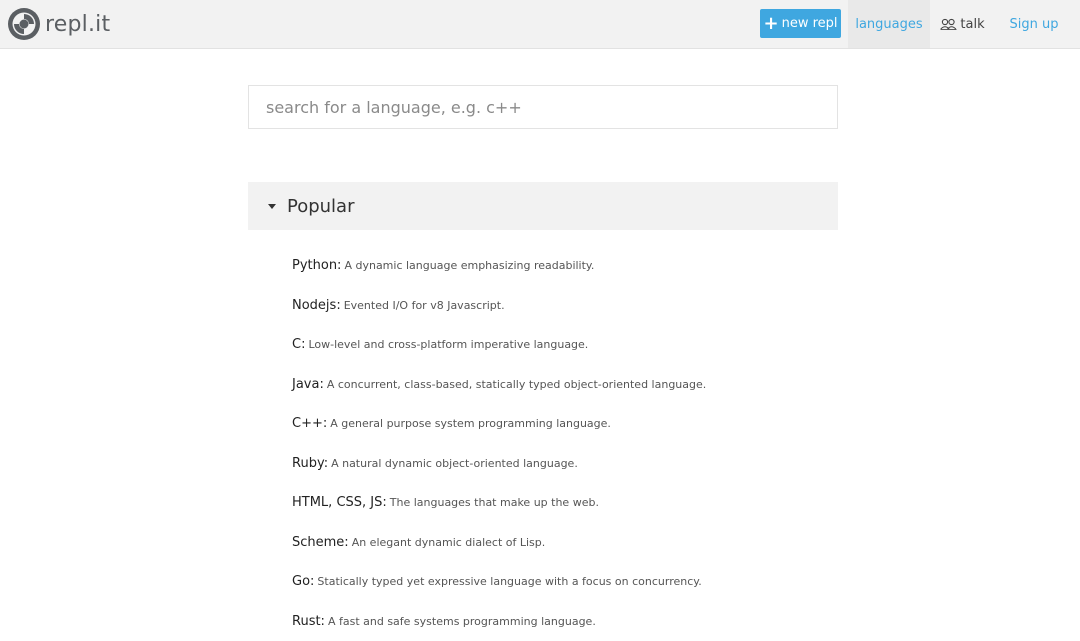 The width and height of the screenshot is (1080, 641). What do you see at coordinates (339, 502) in the screenshot?
I see `language-name: HTML, CSS, JS:` at bounding box center [339, 502].